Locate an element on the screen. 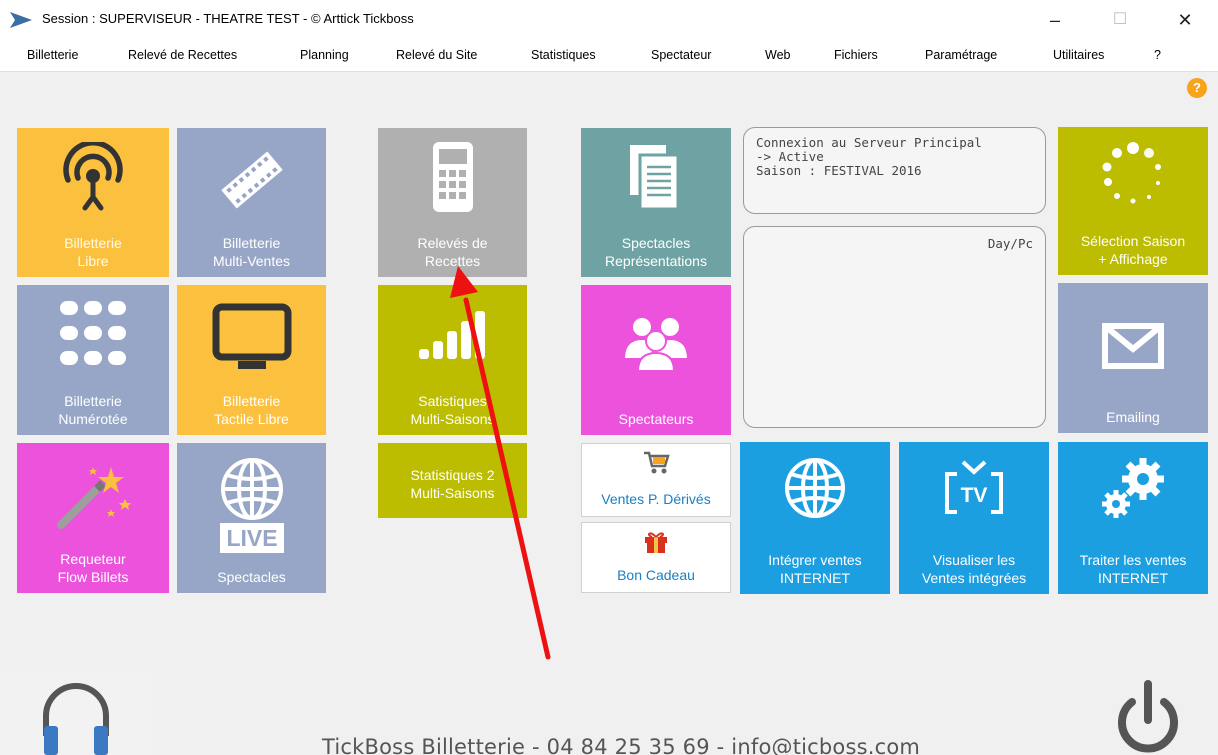  live-badge: LIVE is located at coordinates (251, 538).